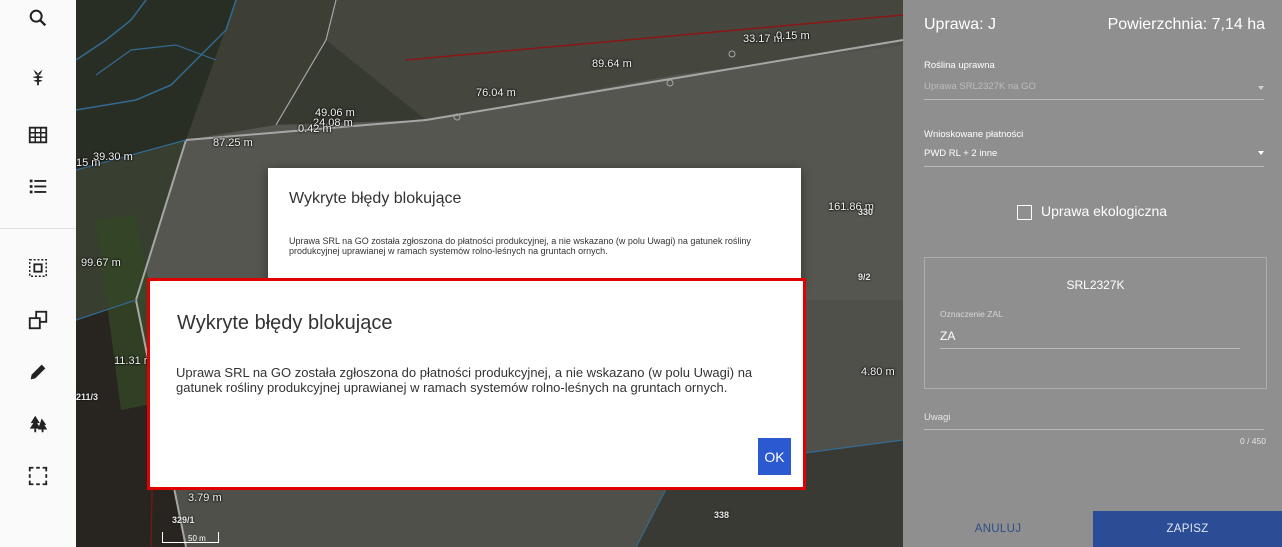 The height and width of the screenshot is (547, 1282). Describe the element at coordinates (1095, 285) in the screenshot. I see `card-title: SRL2327K` at that location.